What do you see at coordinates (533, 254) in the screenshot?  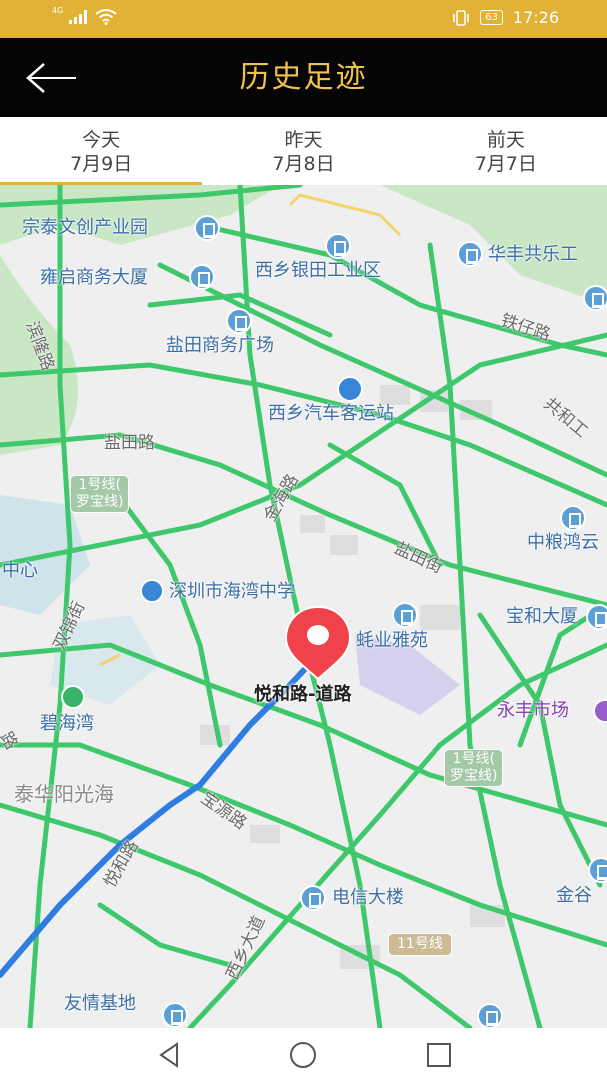 I see `place-label: 华丰共乐工` at bounding box center [533, 254].